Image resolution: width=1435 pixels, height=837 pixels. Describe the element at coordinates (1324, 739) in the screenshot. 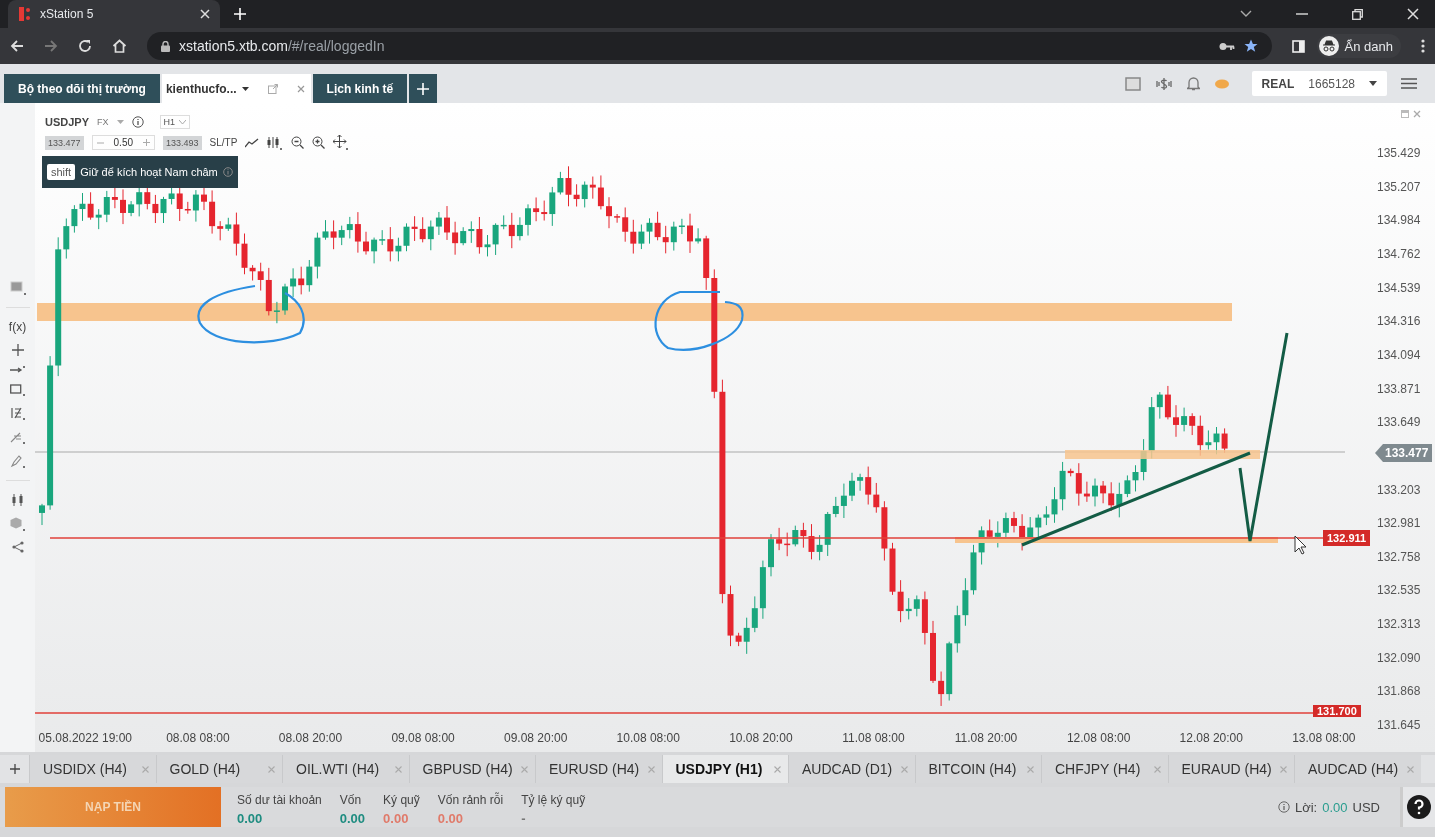

I see `time-axis-label: 13.08 08:00` at that location.